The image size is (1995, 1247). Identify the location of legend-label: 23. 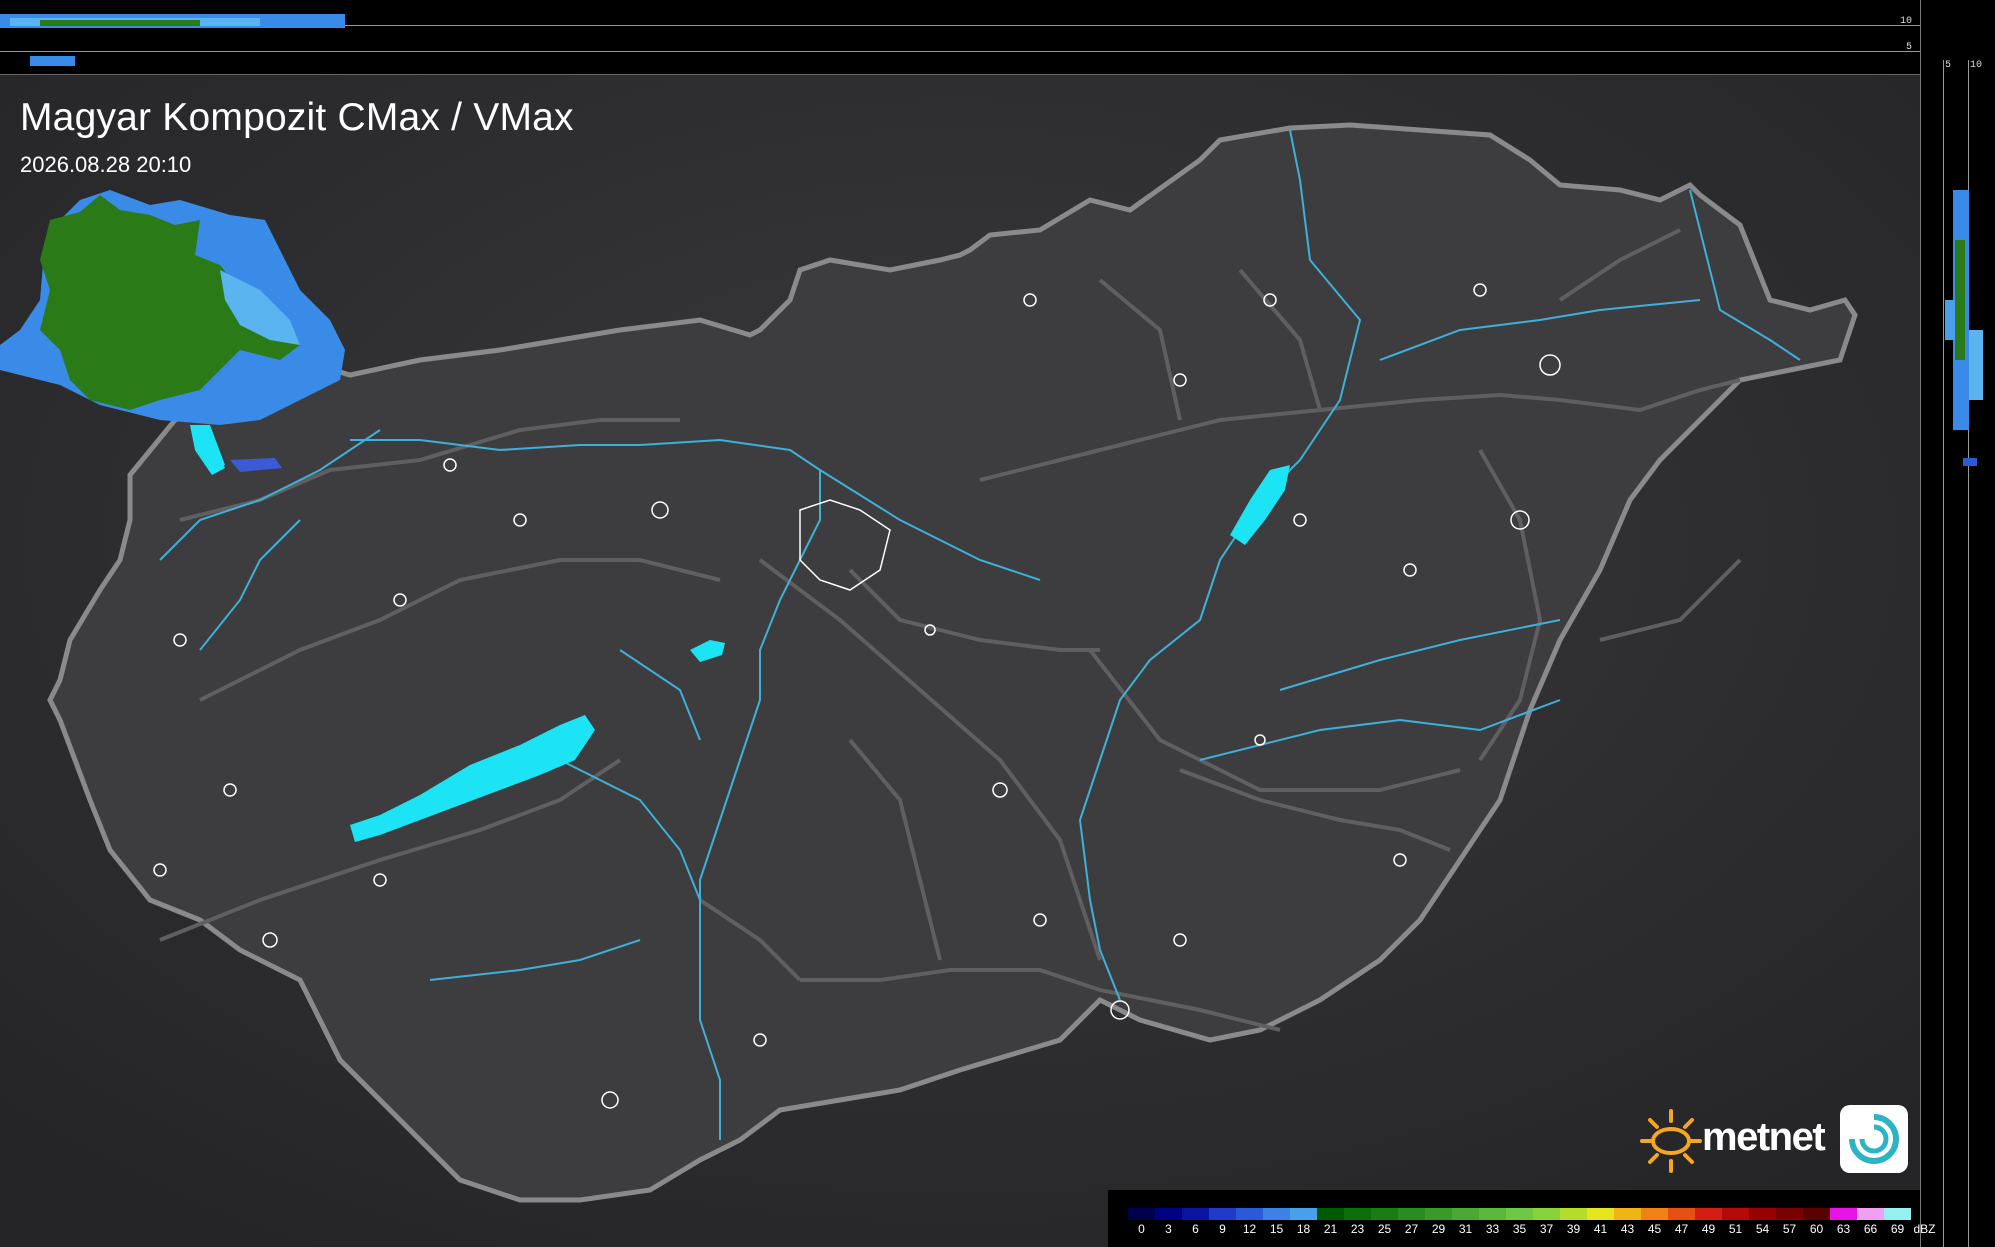
(1357, 1229).